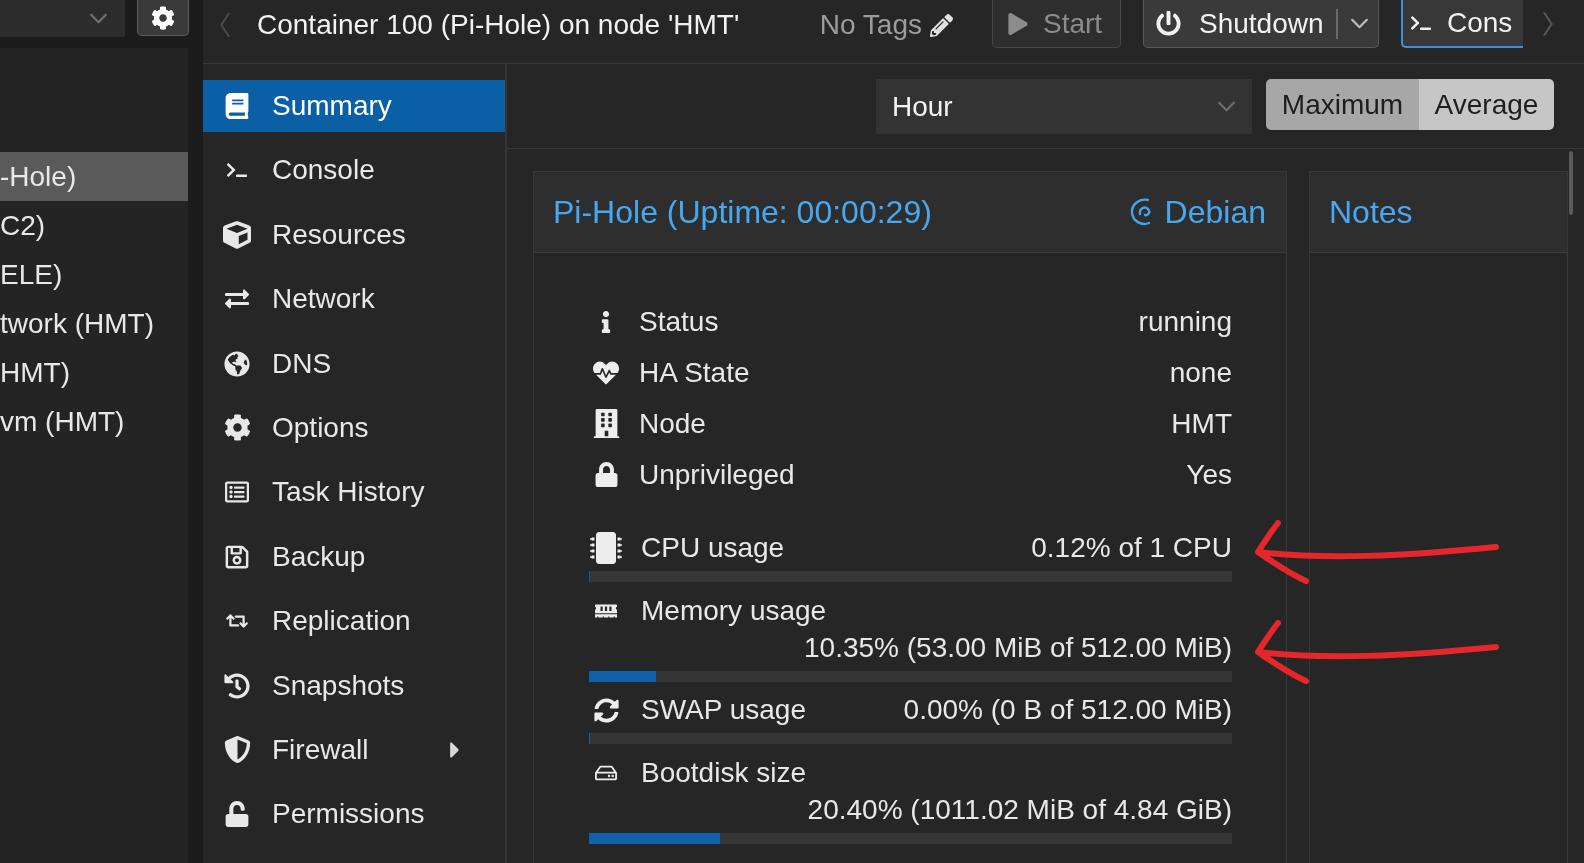 The width and height of the screenshot is (1584, 863). Describe the element at coordinates (1200, 372) in the screenshot. I see `info-value: none` at that location.